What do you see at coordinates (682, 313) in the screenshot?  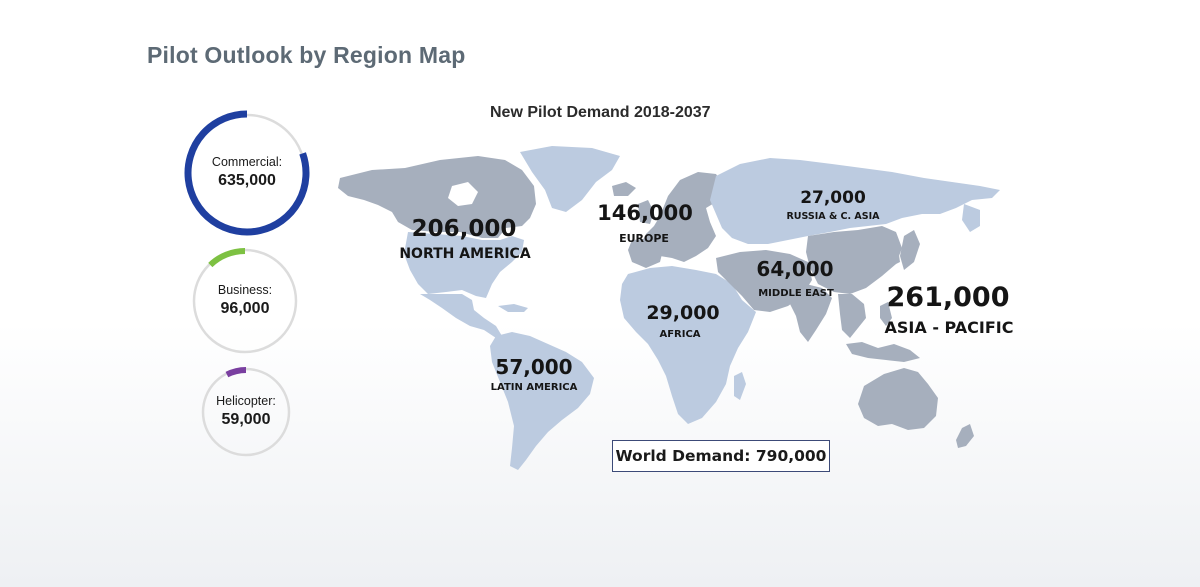 I see `africa-value: 29,000` at bounding box center [682, 313].